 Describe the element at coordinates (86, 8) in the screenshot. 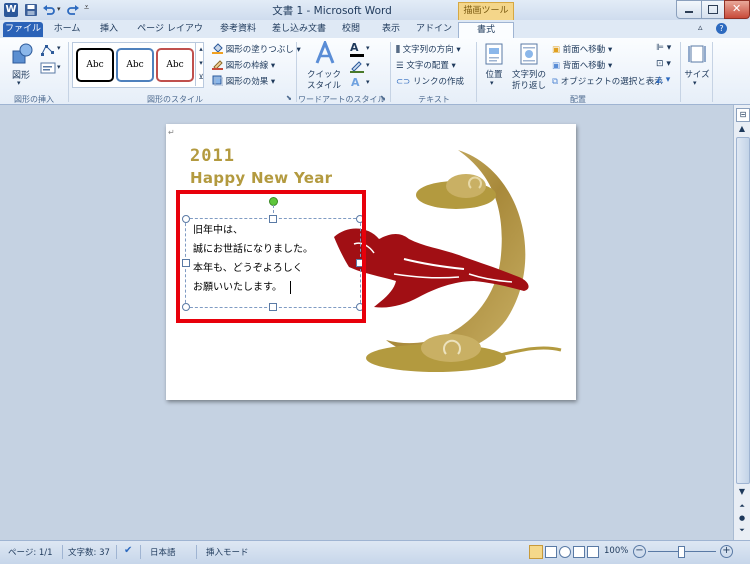

I see `customize-toolbar-icon: ⩡` at that location.